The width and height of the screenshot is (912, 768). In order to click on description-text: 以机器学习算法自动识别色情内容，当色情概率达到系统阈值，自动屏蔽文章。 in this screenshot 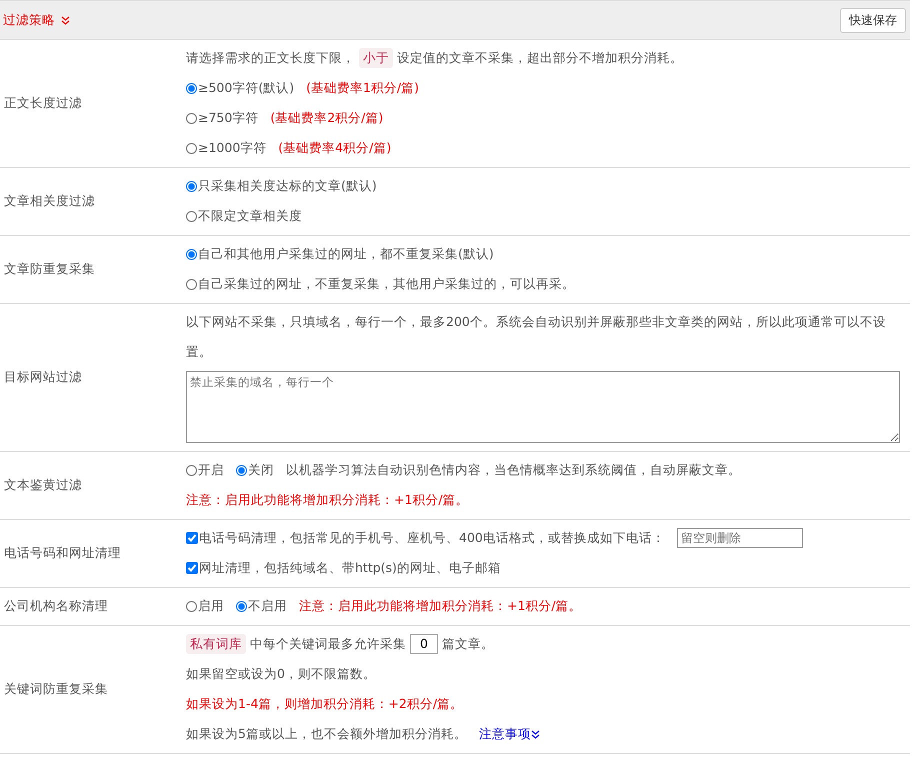, I will do `click(513, 470)`.